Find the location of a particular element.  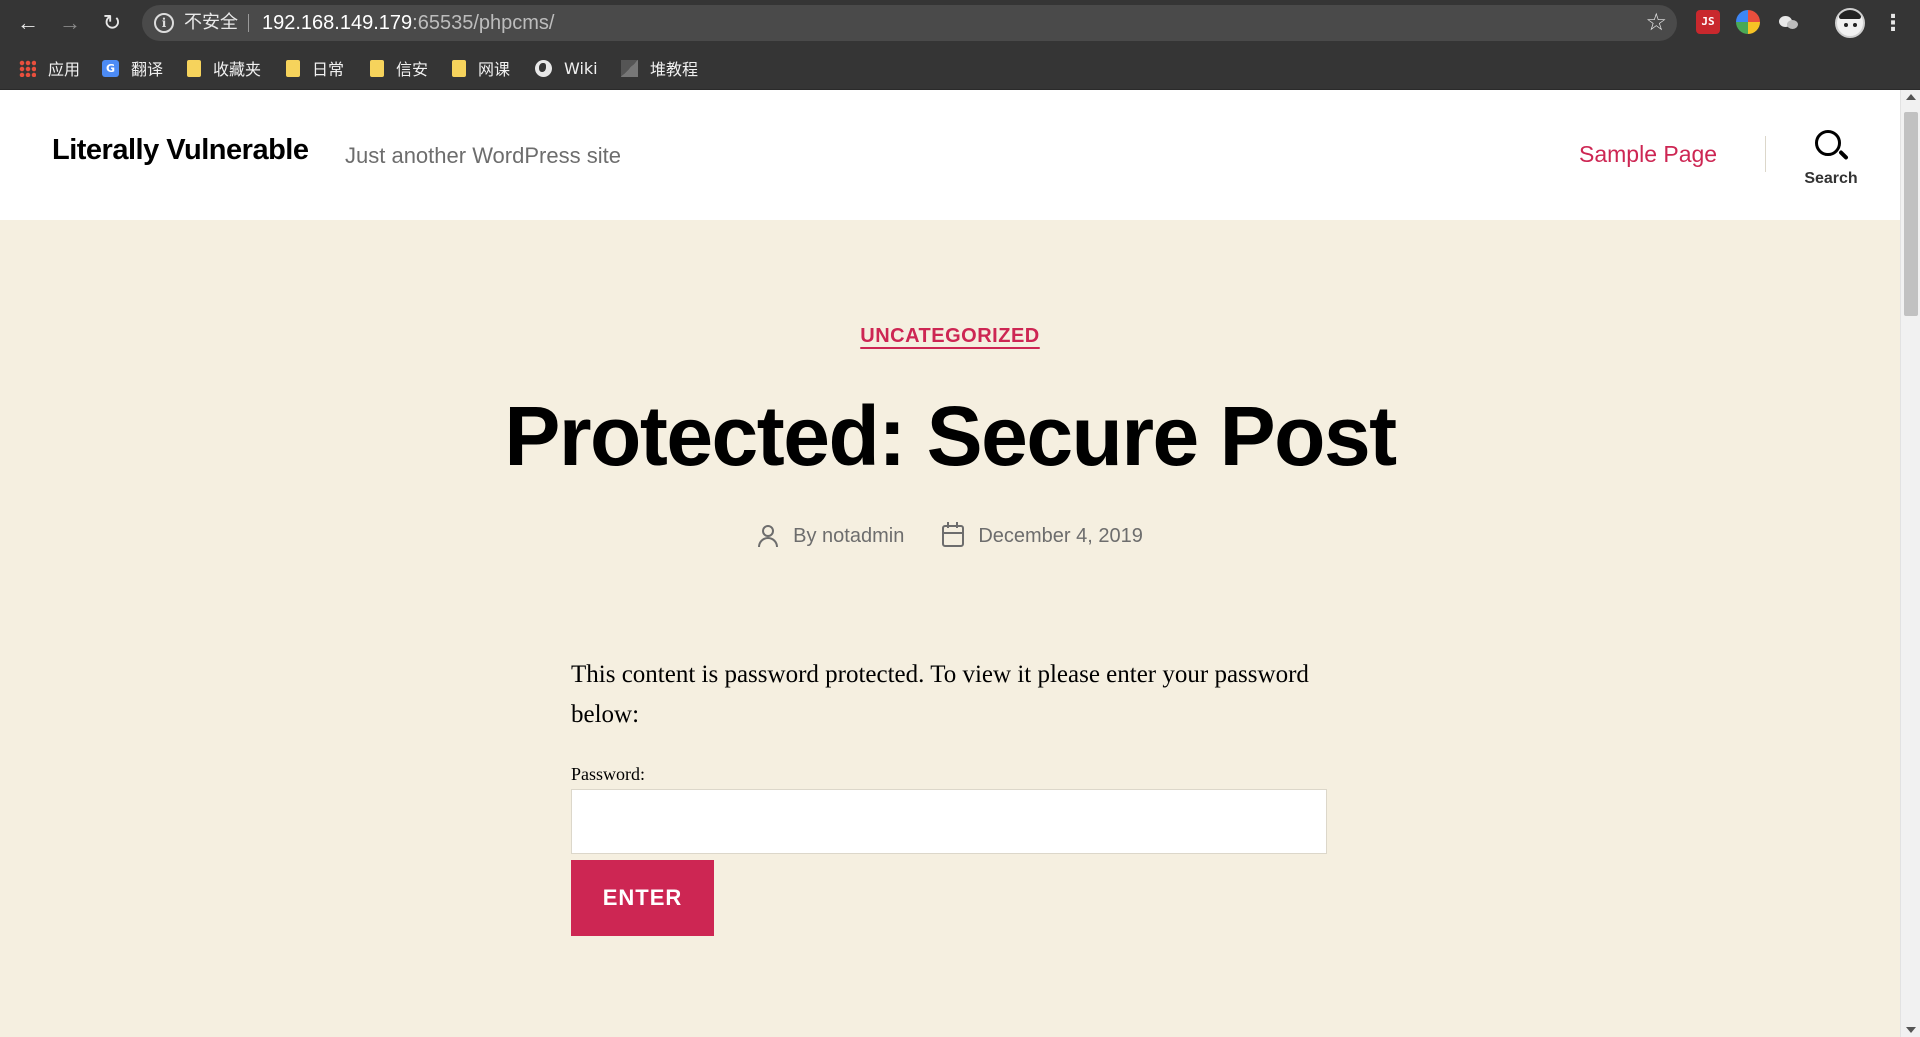

bookmark-label: 网课 is located at coordinates (494, 69).